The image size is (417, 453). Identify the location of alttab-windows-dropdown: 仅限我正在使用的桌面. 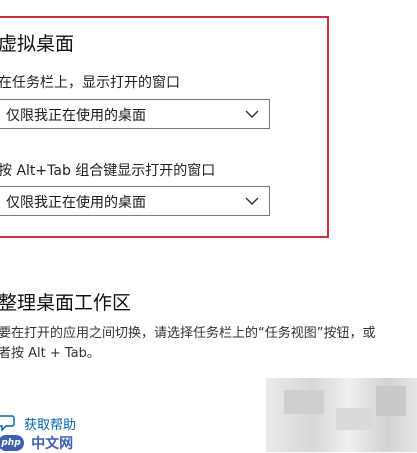
(135, 201).